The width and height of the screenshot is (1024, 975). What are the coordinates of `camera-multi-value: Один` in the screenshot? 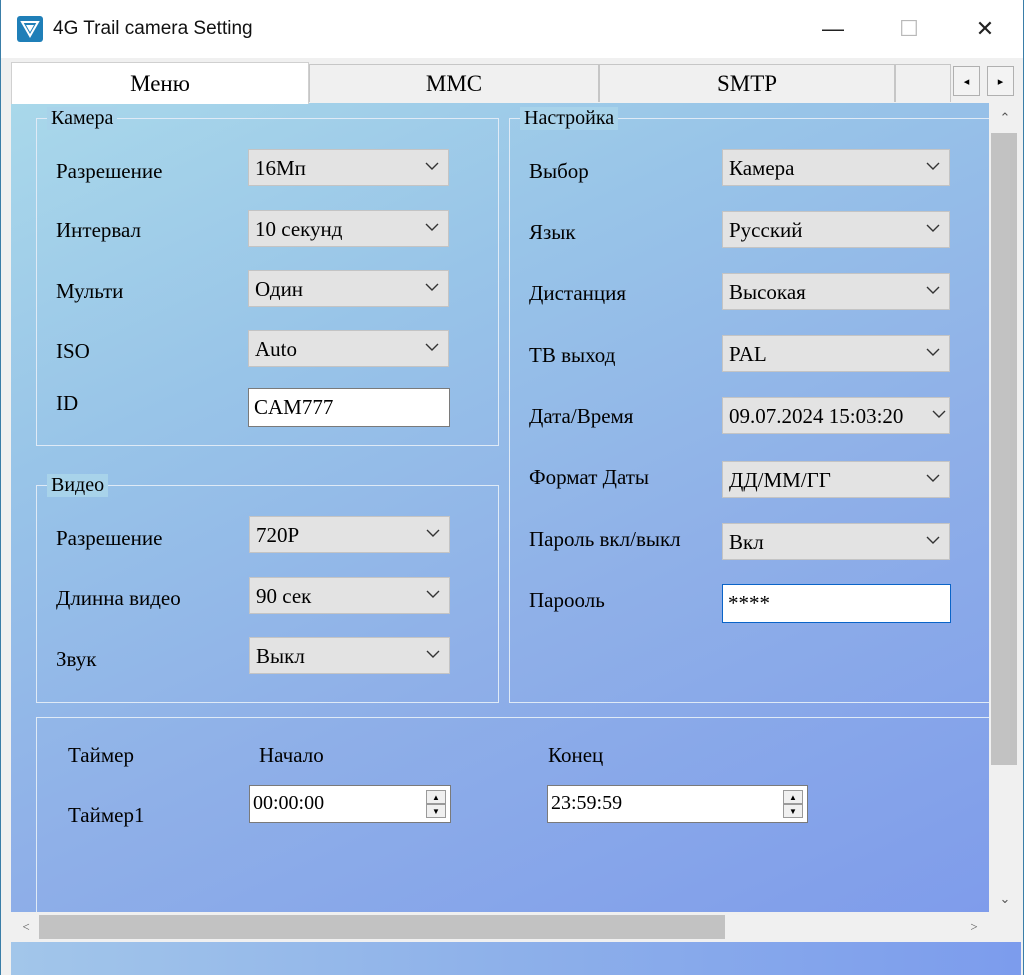 It's located at (279, 289).